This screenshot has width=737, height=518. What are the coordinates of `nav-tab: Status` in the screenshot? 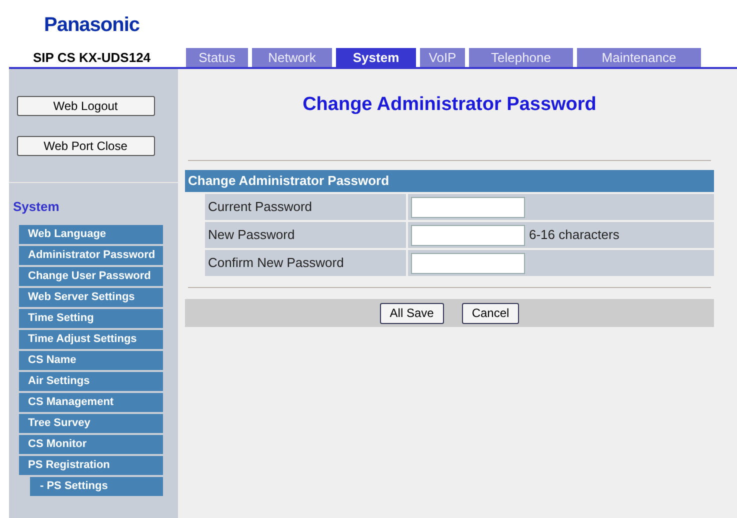 It's located at (217, 57).